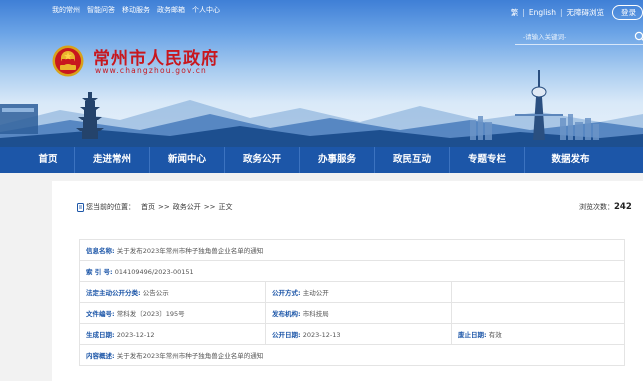  What do you see at coordinates (187, 207) in the screenshot?
I see `breadcrumb-government-affairs: 政务公开` at bounding box center [187, 207].